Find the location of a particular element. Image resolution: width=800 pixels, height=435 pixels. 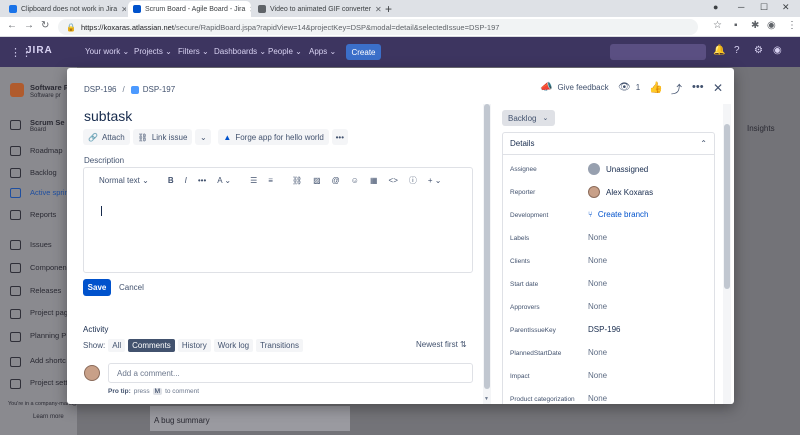

more-formatting-icon: ••• is located at coordinates (202, 180).